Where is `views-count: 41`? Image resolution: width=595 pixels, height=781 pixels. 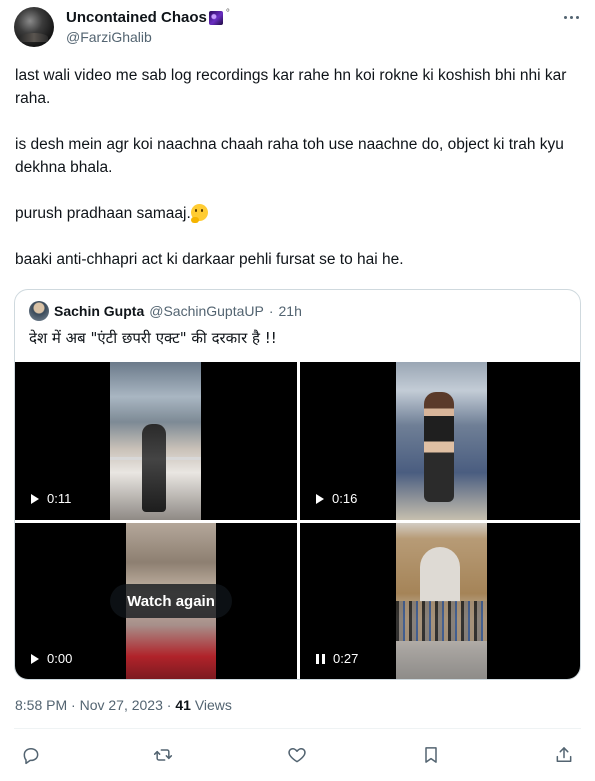
views-count: 41 is located at coordinates (183, 705).